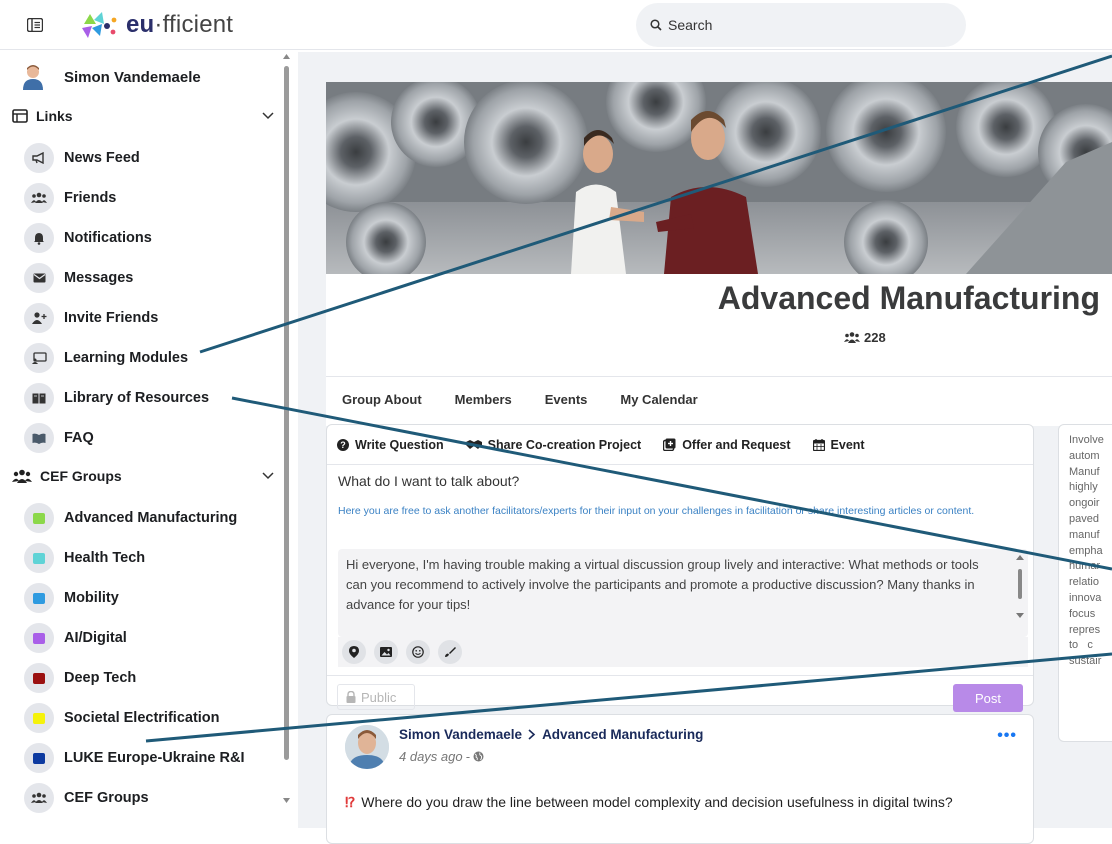  What do you see at coordinates (132, 77) in the screenshot?
I see `profile-name: Simon Vandemaele` at bounding box center [132, 77].